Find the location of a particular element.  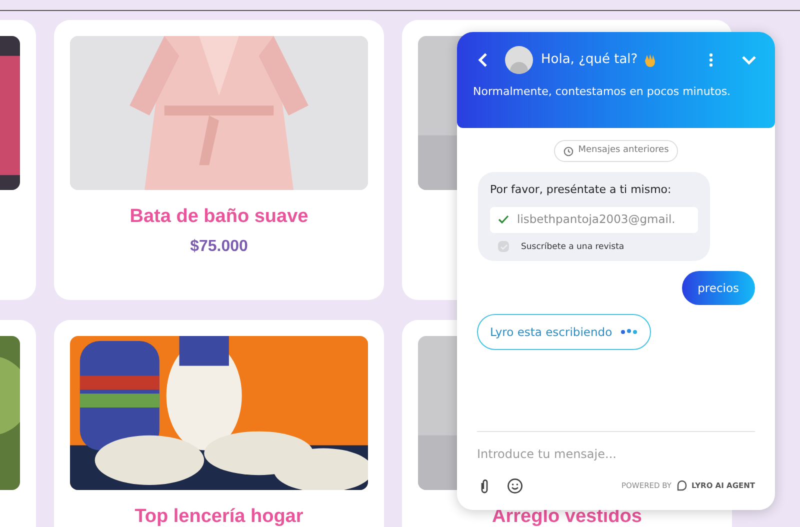

history-icon is located at coordinates (568, 151).